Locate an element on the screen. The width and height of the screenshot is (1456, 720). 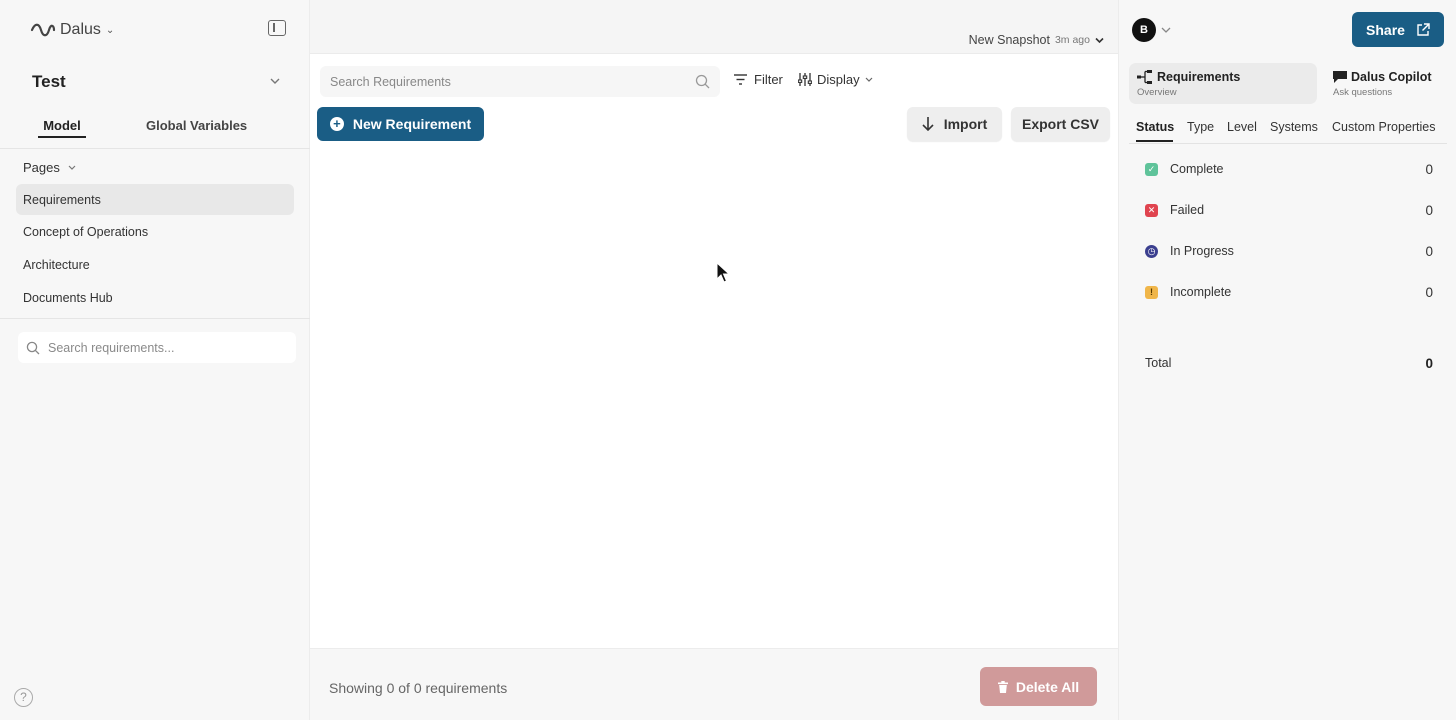
share-button: Share is located at coordinates (1398, 29).